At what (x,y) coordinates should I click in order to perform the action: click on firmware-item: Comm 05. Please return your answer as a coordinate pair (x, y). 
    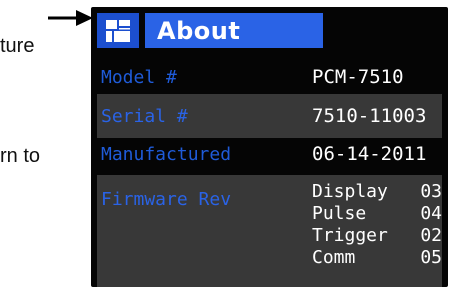
    Looking at the image, I should click on (377, 258).